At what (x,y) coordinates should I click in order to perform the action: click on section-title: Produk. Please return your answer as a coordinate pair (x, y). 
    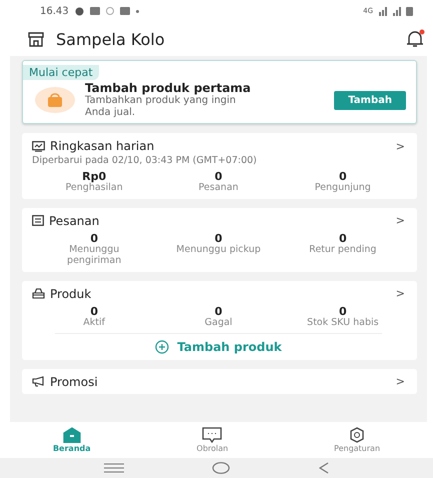
    Looking at the image, I should click on (71, 293).